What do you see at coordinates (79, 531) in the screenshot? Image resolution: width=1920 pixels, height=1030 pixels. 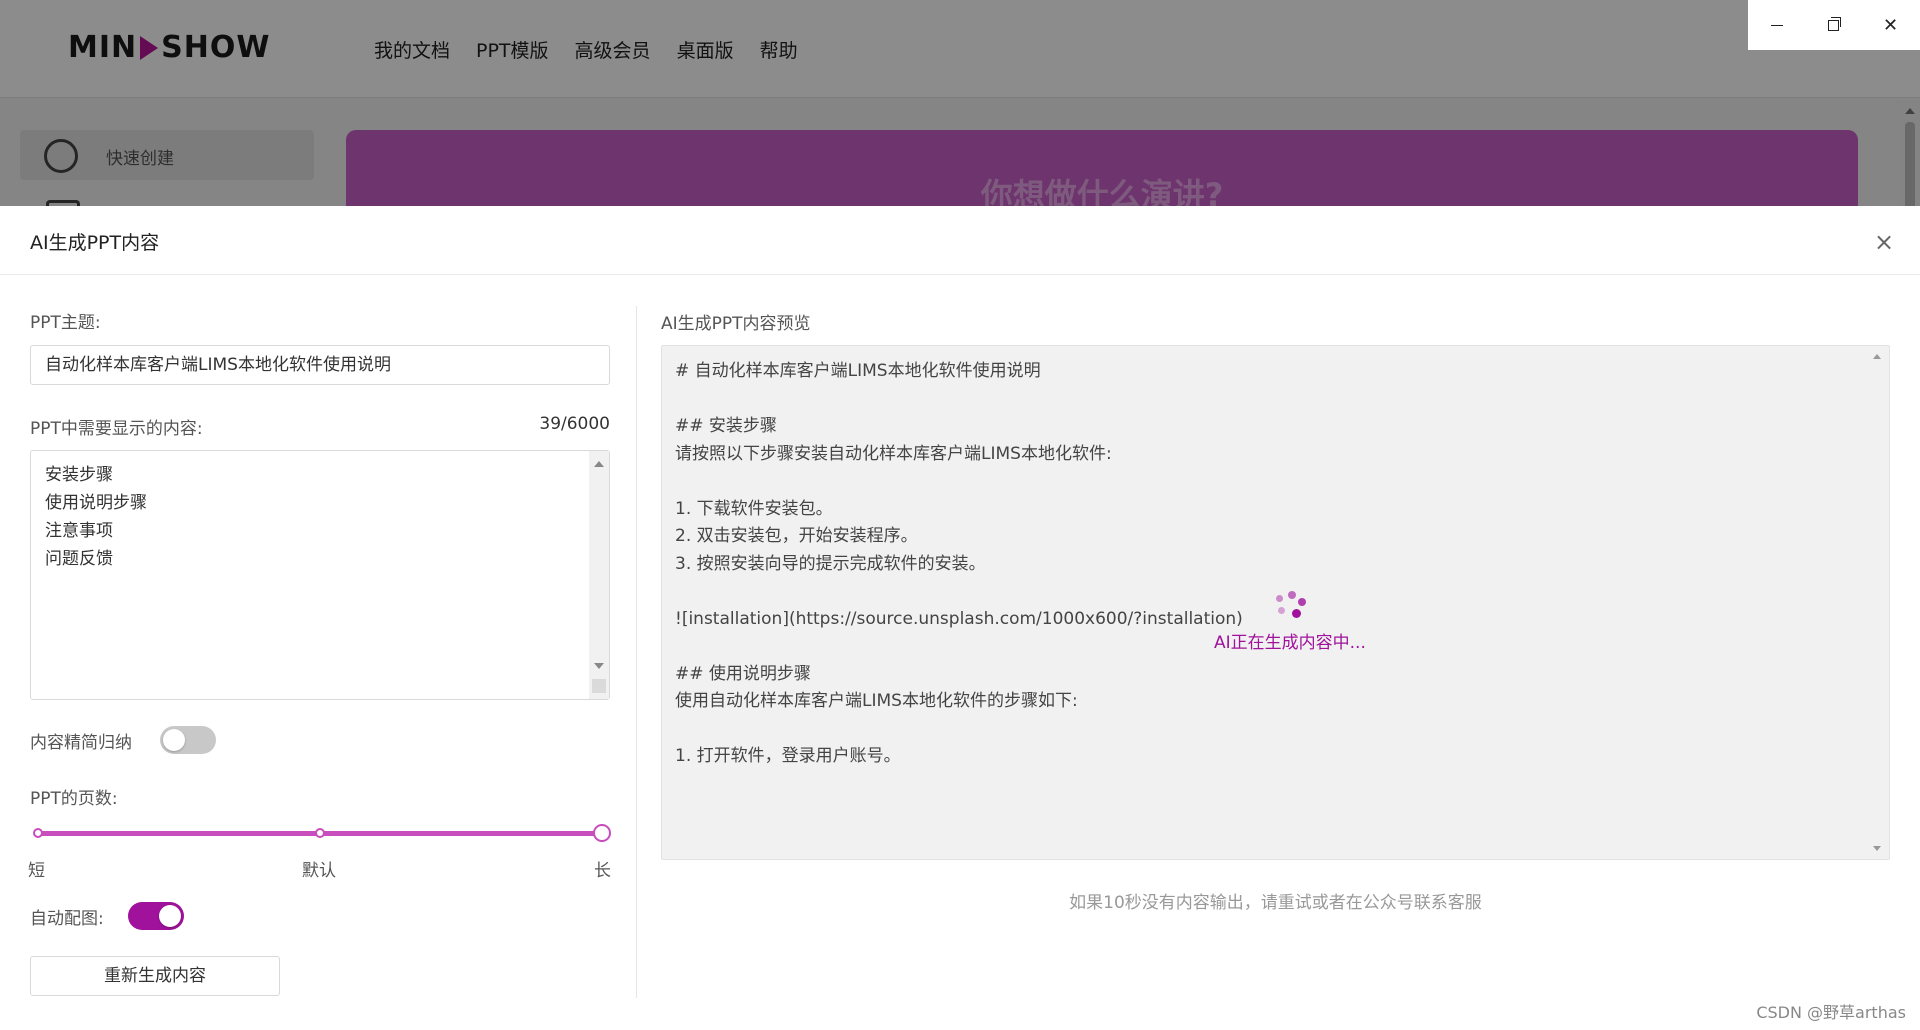 I see `content-line: 注意事项` at bounding box center [79, 531].